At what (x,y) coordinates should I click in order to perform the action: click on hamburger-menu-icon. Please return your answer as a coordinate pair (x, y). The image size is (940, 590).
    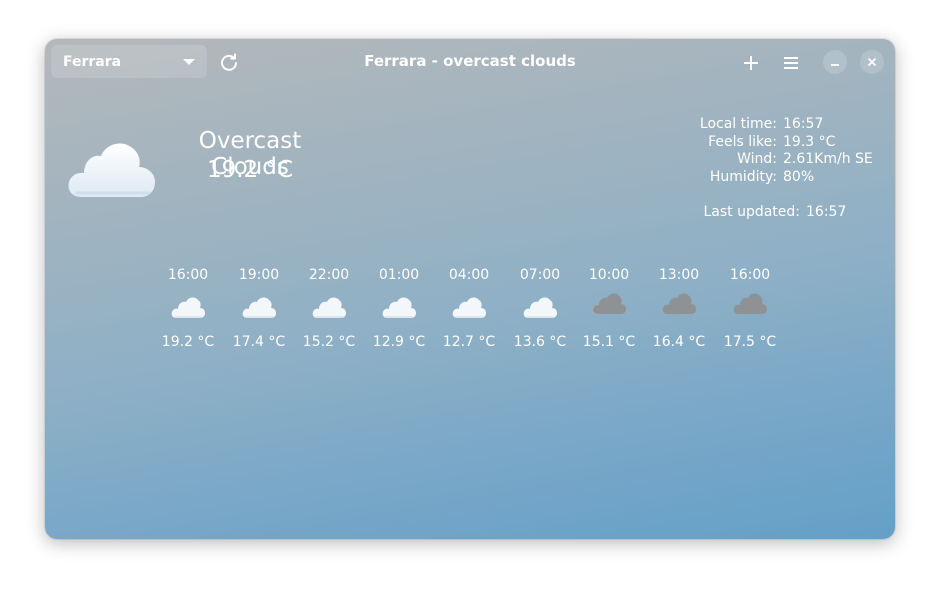
    Looking at the image, I should click on (791, 63).